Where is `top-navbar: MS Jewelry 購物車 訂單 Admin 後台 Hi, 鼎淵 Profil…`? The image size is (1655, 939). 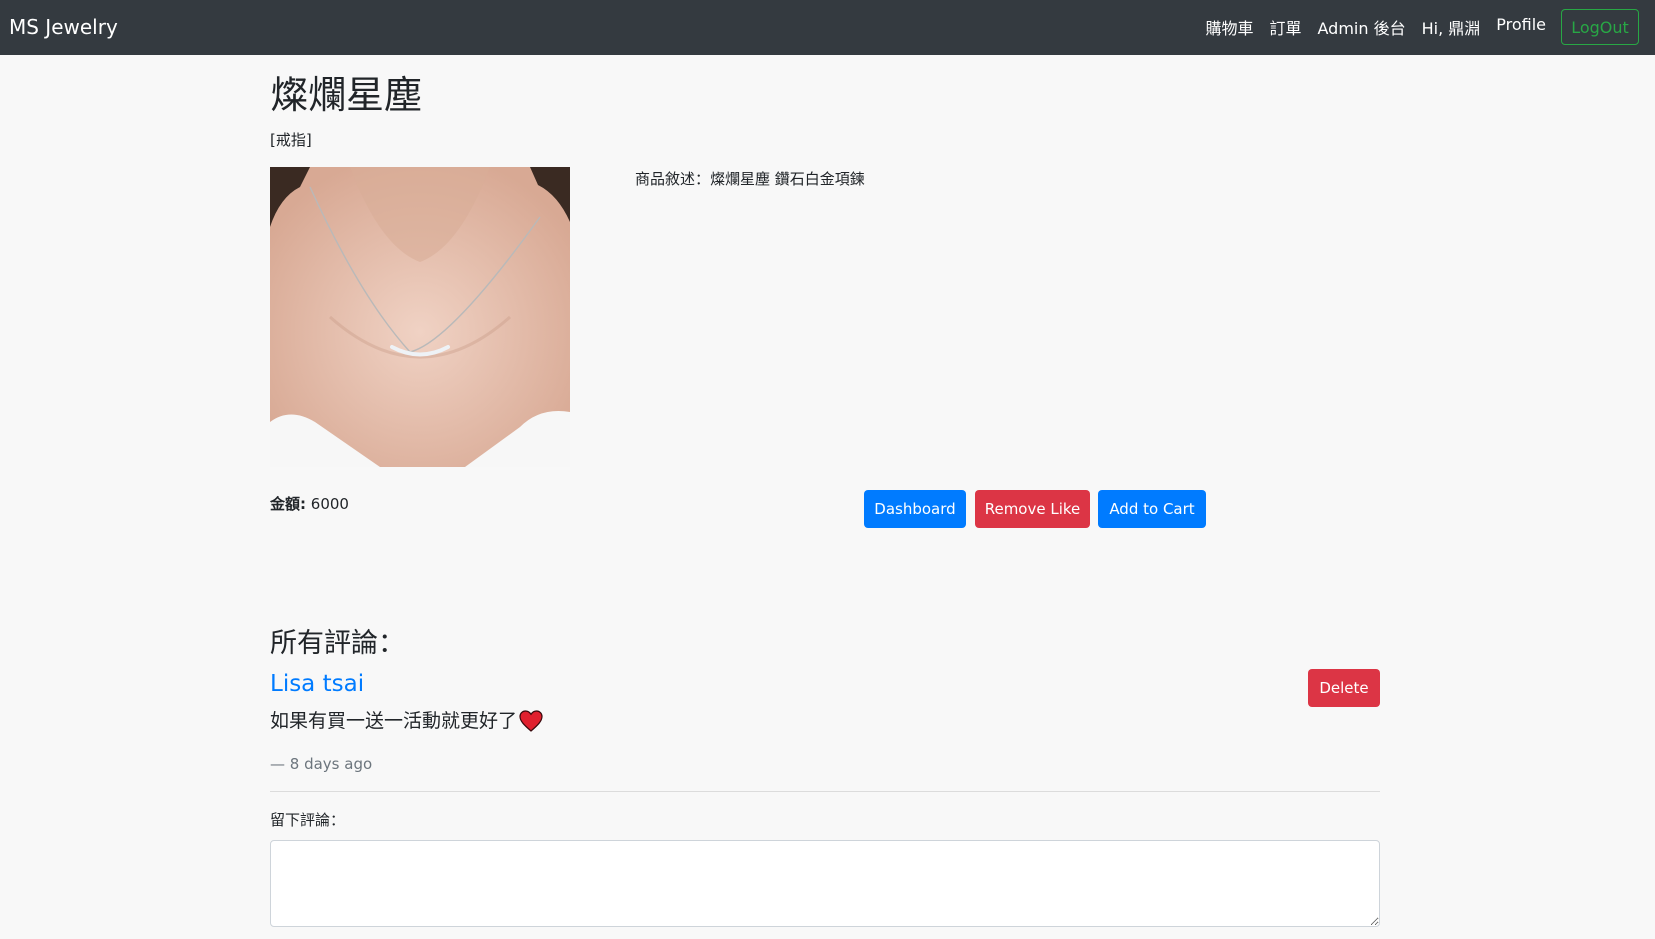
top-navbar: MS Jewelry 購物車 訂單 Admin 後台 Hi, 鼎淵 Profil… is located at coordinates (827, 27).